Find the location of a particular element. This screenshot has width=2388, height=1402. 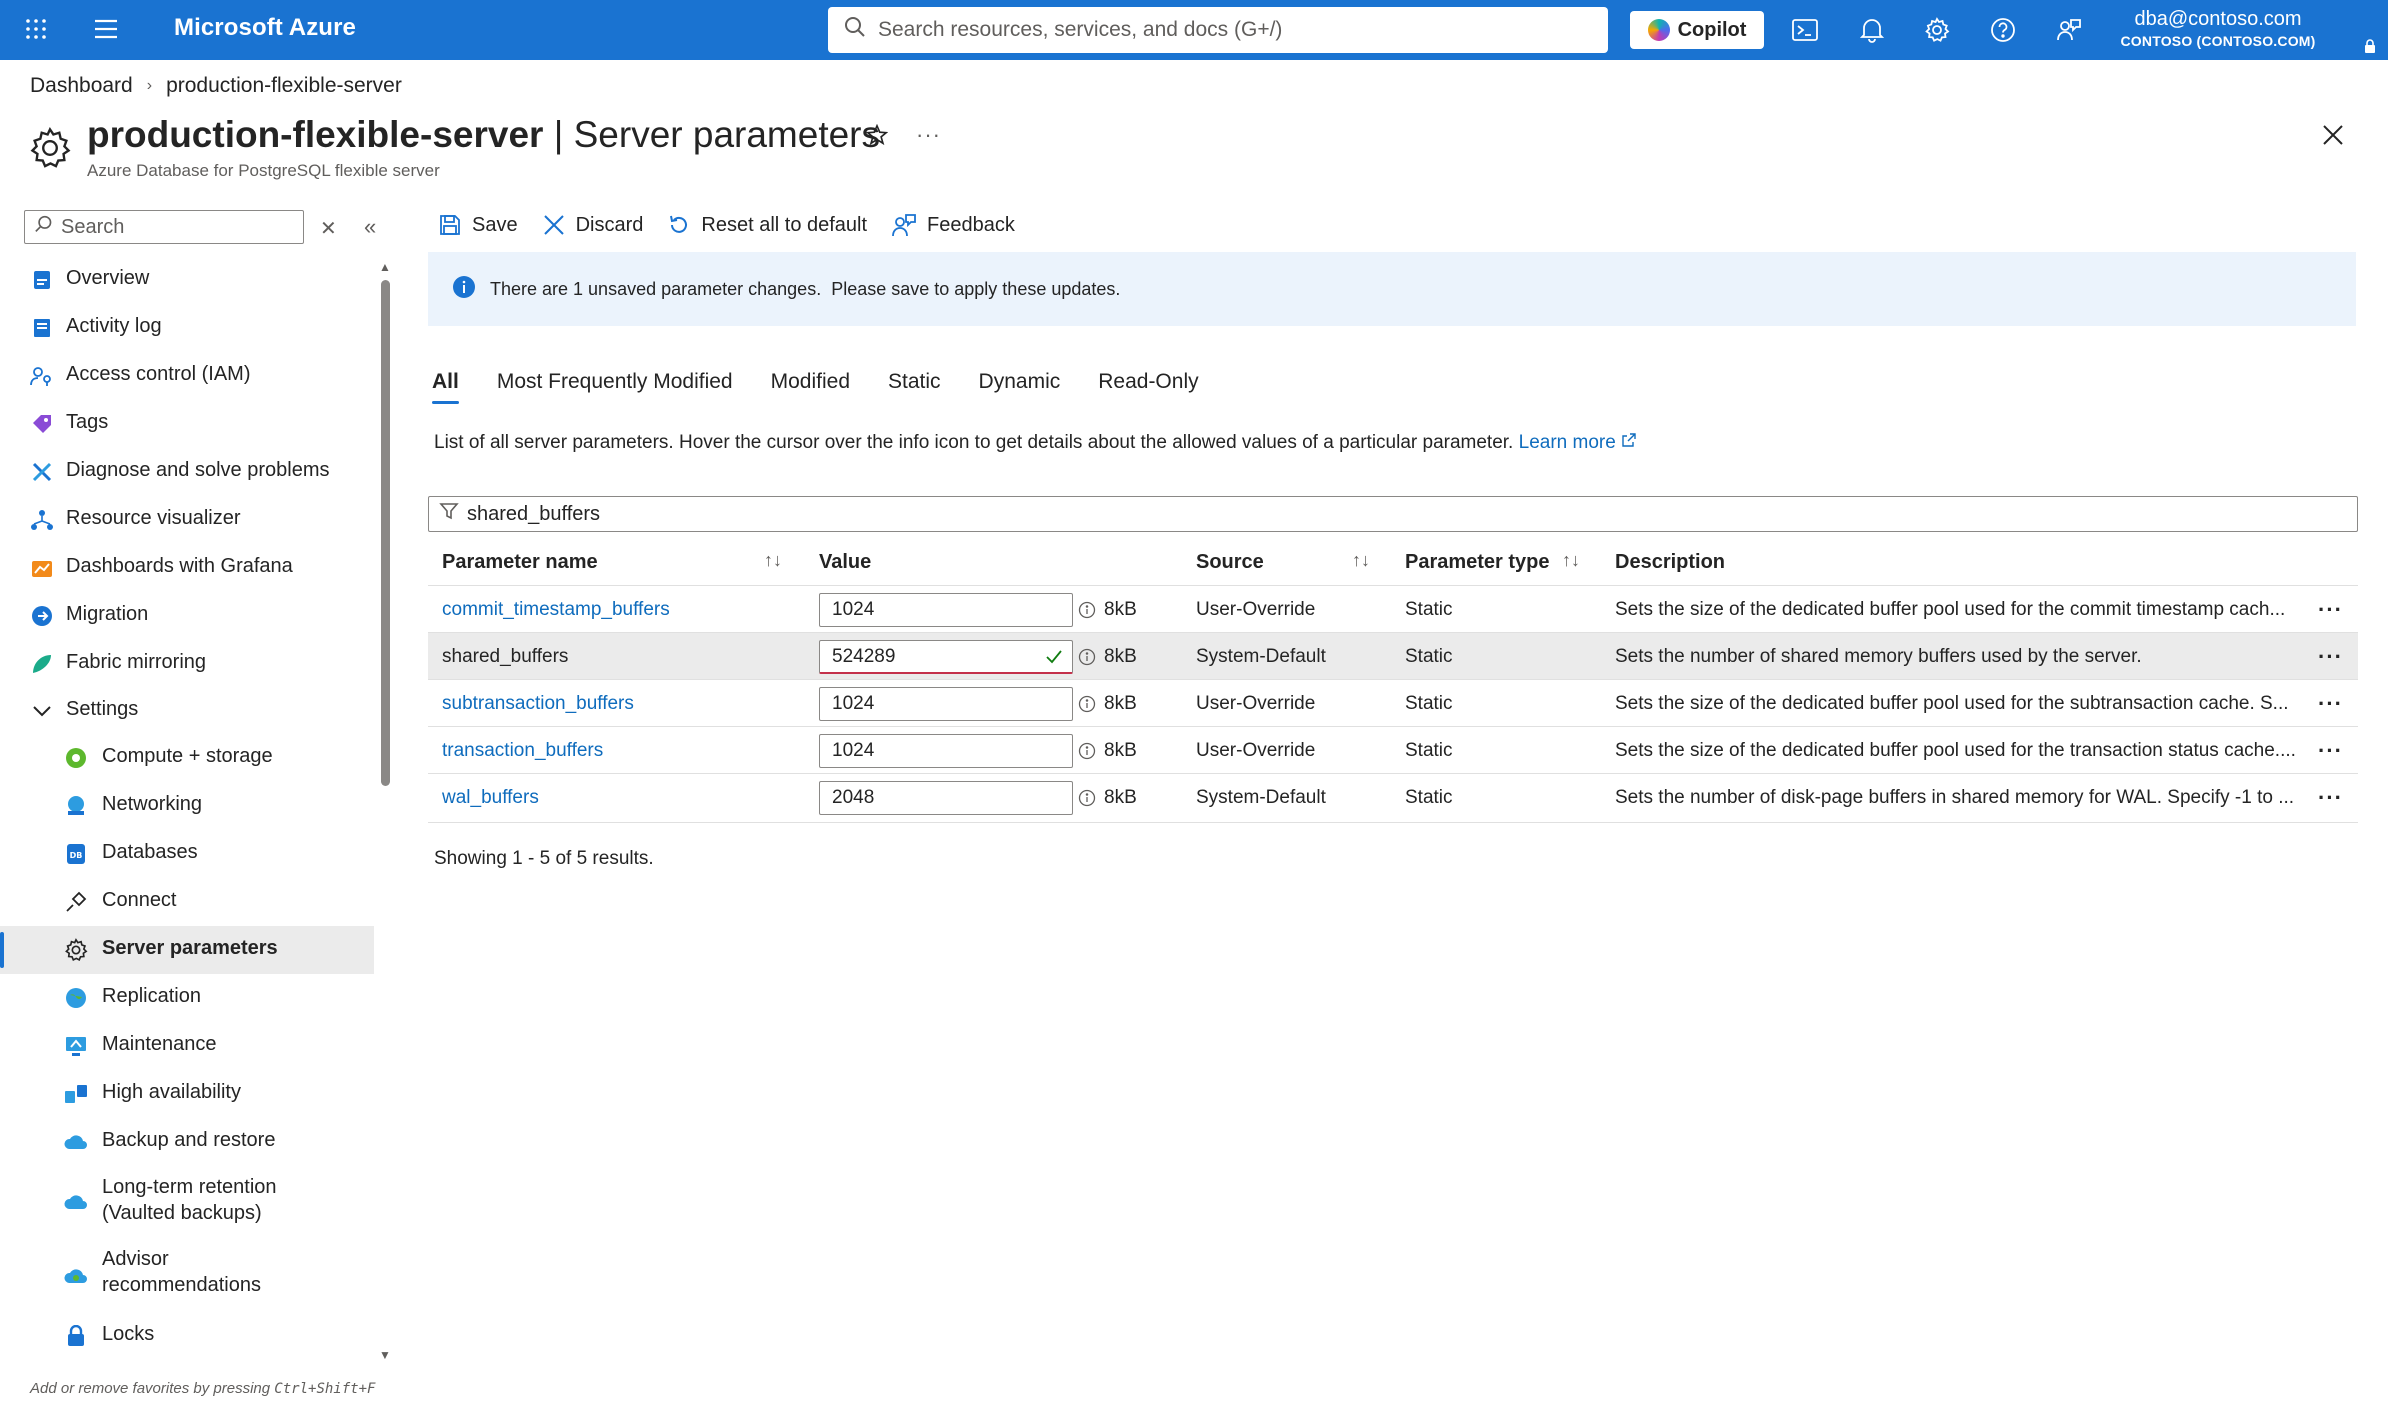

tab-most-frequently-modified: Most Frequently Modified is located at coordinates (615, 387).